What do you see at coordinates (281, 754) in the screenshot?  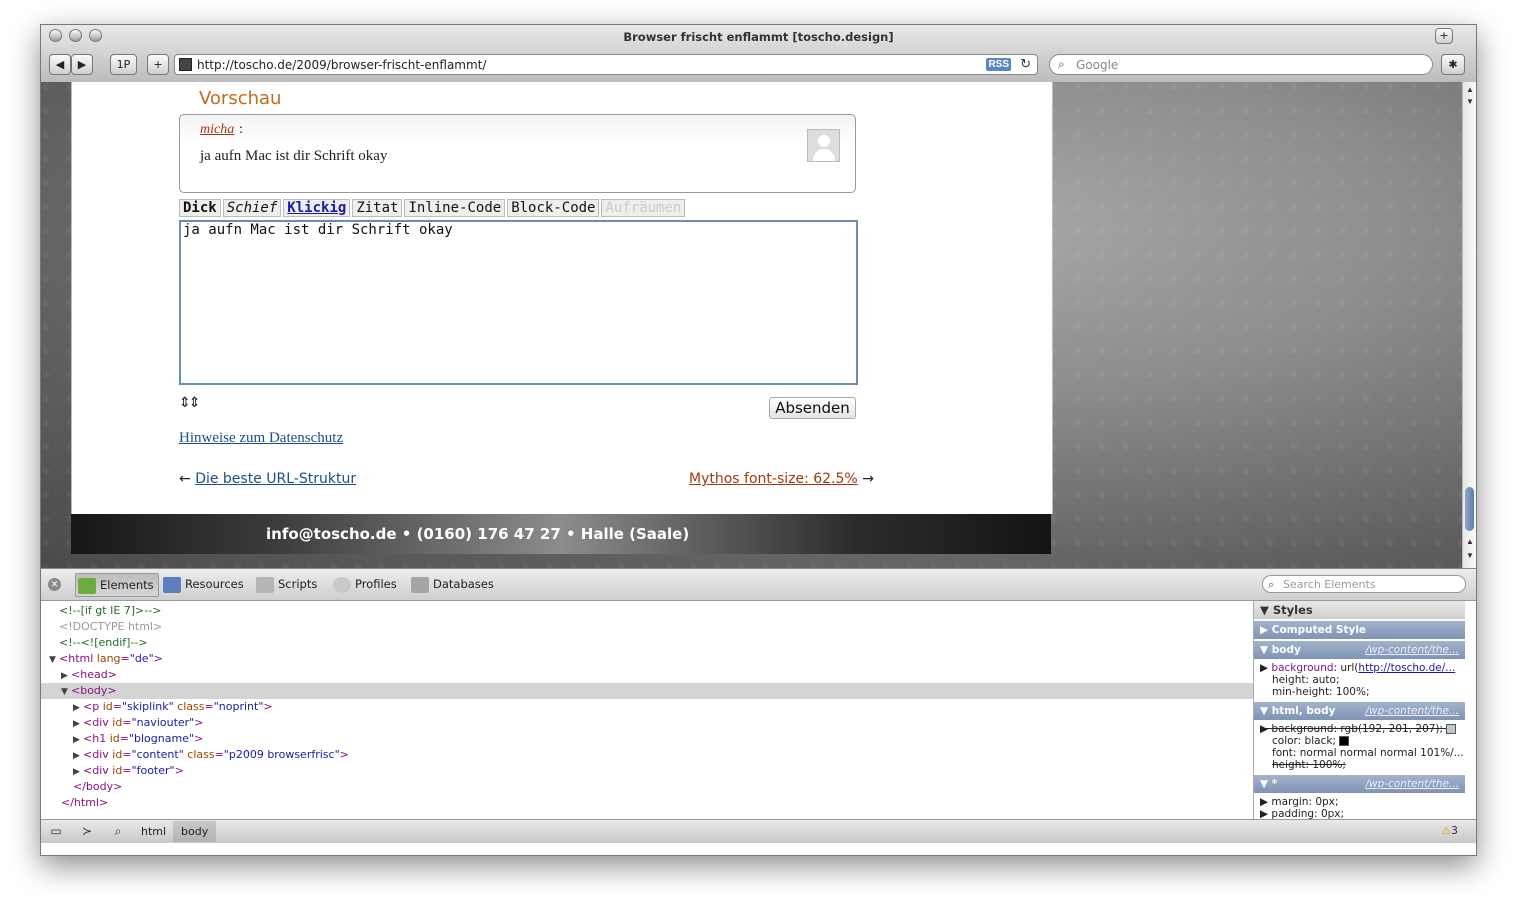 I see `dom-value: "p2009 browserfrisc"` at bounding box center [281, 754].